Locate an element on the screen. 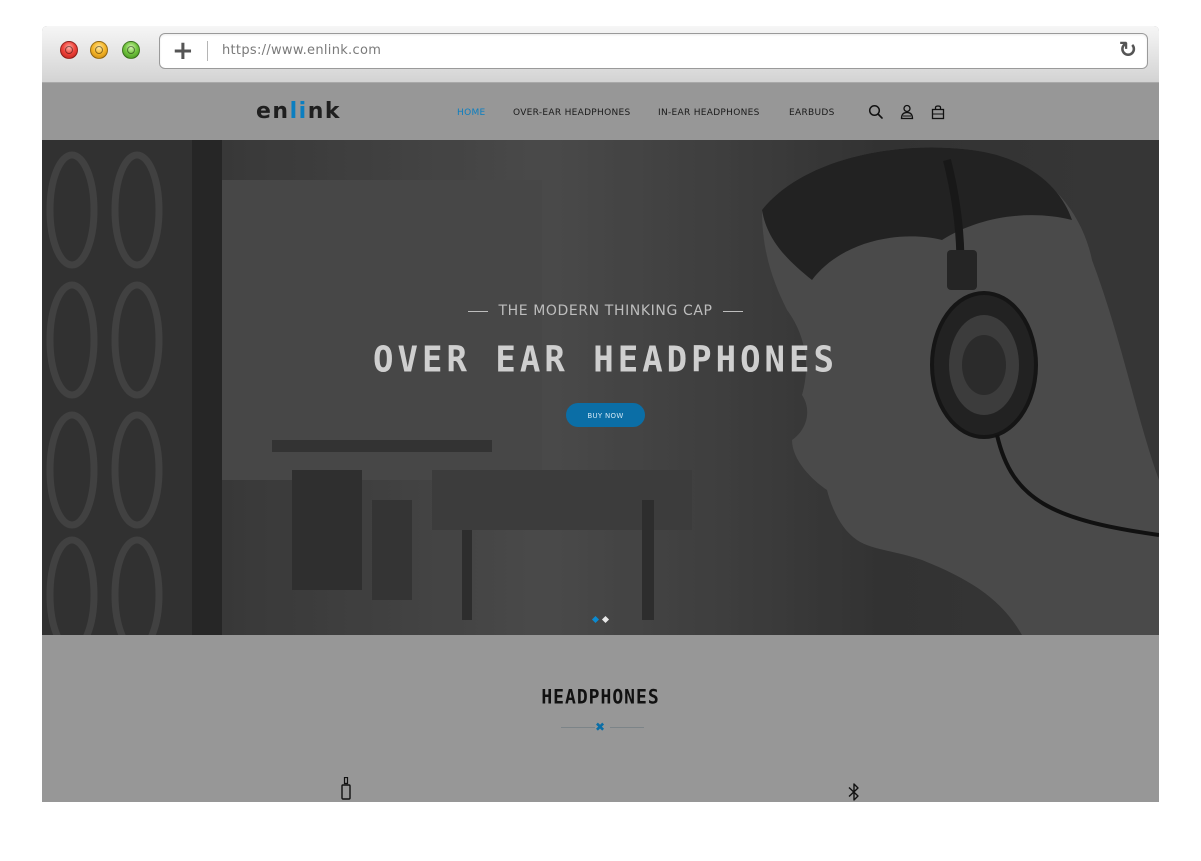 This screenshot has width=1201, height=861. hero-title: OVER EAR HEADPHONES is located at coordinates (605, 360).